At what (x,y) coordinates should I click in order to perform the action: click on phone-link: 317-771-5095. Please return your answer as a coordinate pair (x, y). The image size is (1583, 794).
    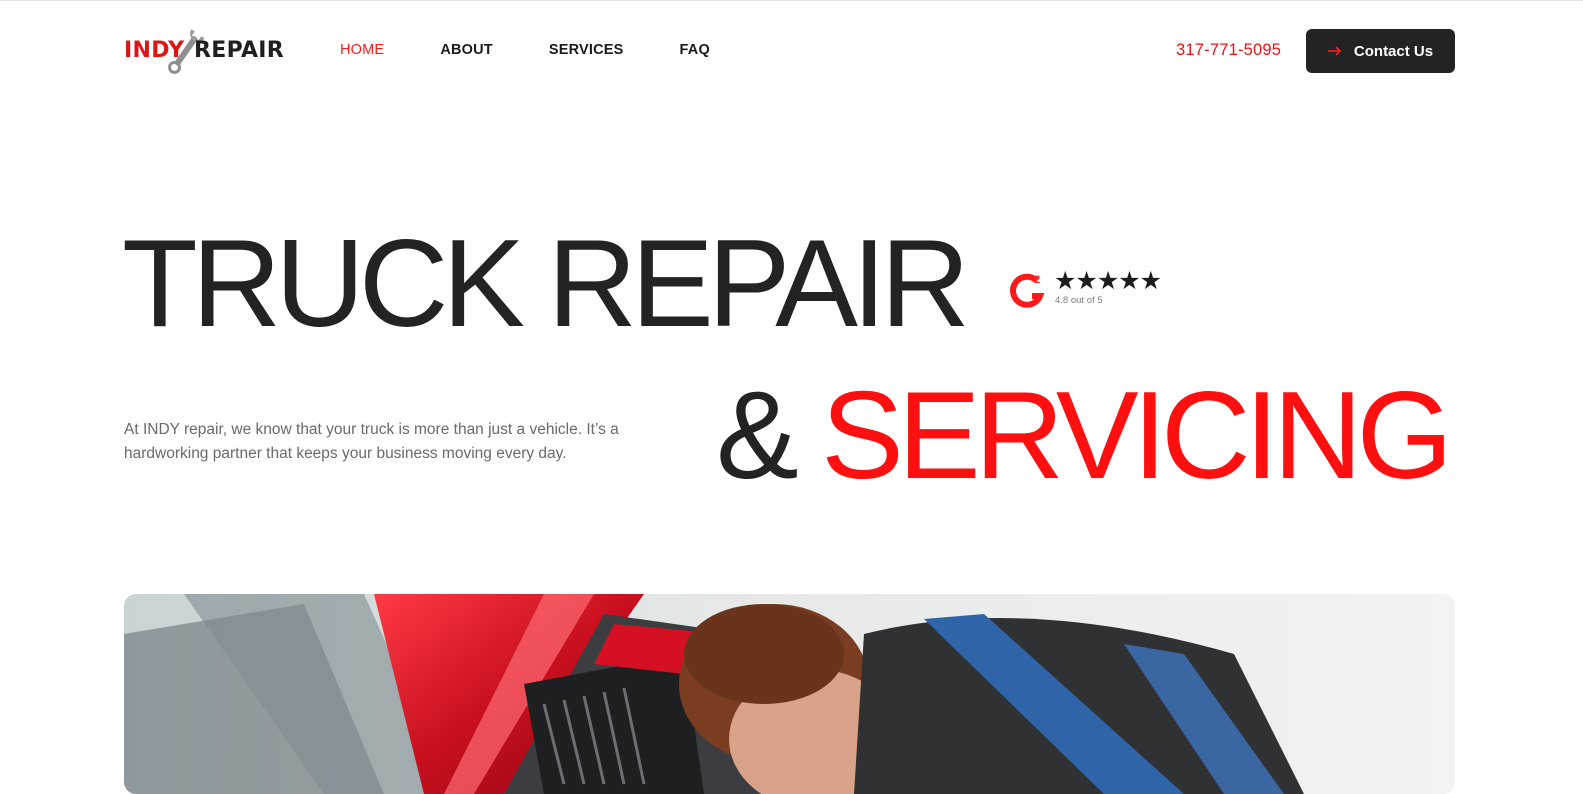
    Looking at the image, I should click on (1228, 50).